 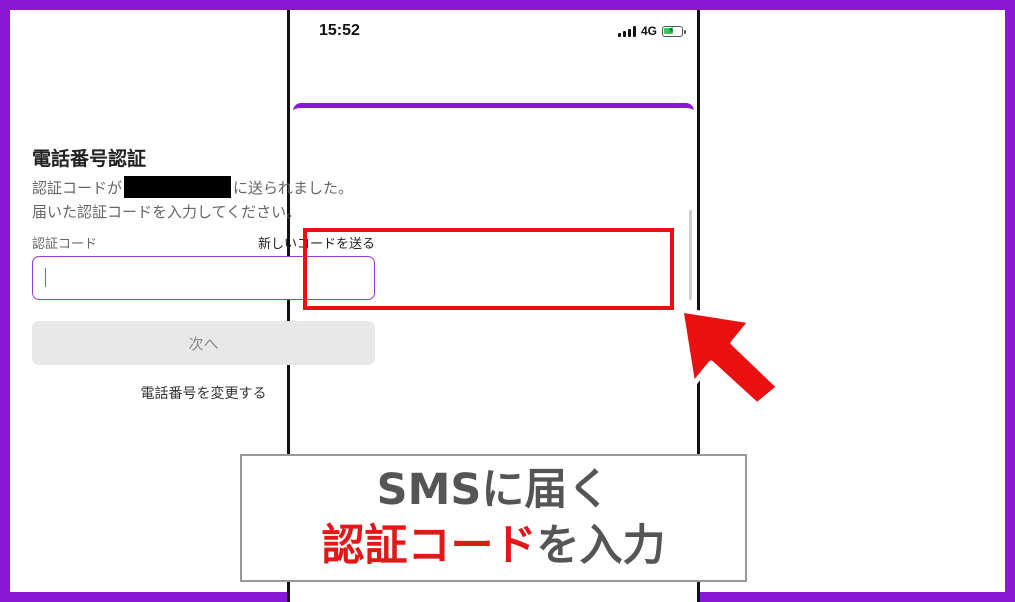 I want to click on caption-line-2: 認証コードを入力, so click(x=494, y=546).